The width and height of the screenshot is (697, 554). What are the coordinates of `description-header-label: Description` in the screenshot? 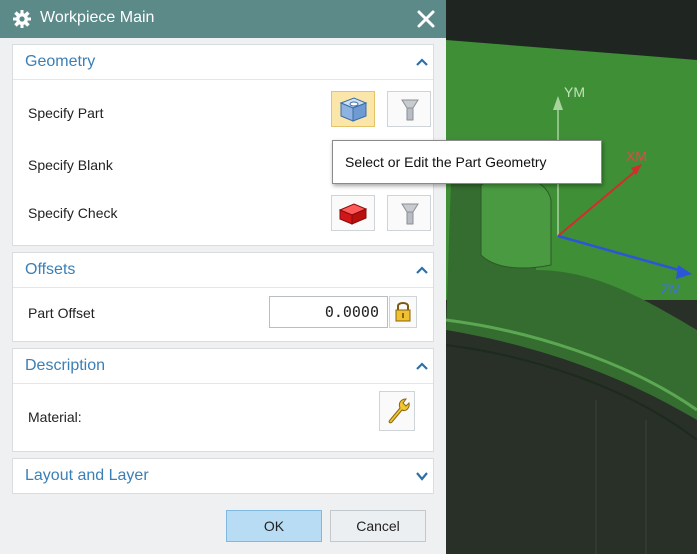 It's located at (65, 365).